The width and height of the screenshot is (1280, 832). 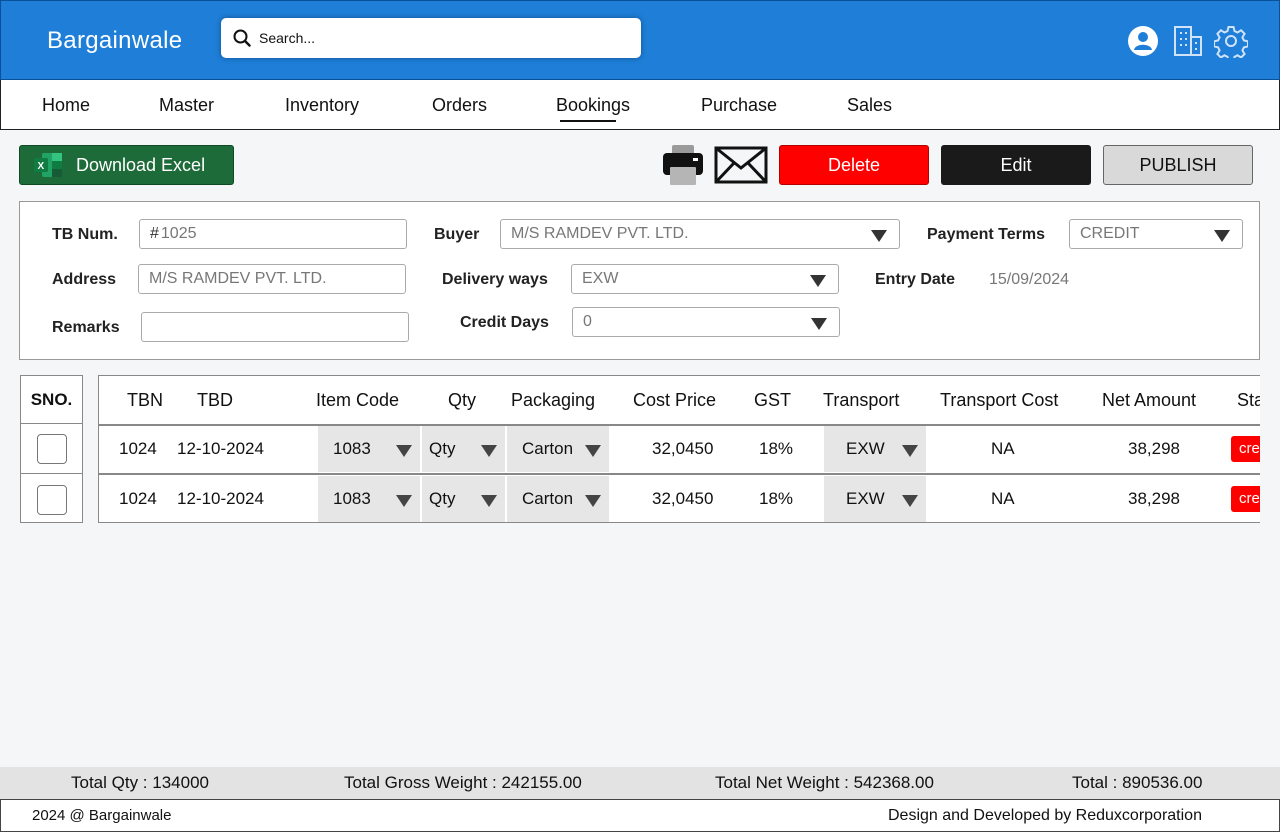 What do you see at coordinates (141, 164) in the screenshot?
I see `download-excel-label: Download Excel` at bounding box center [141, 164].